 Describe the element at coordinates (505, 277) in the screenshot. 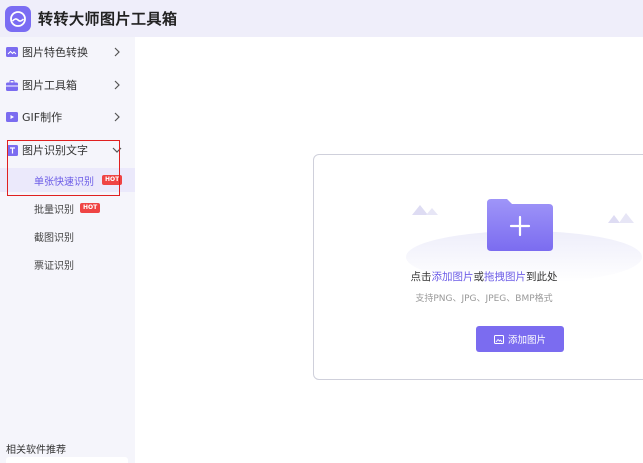

I see `drag-image-link: 拖拽图片` at that location.